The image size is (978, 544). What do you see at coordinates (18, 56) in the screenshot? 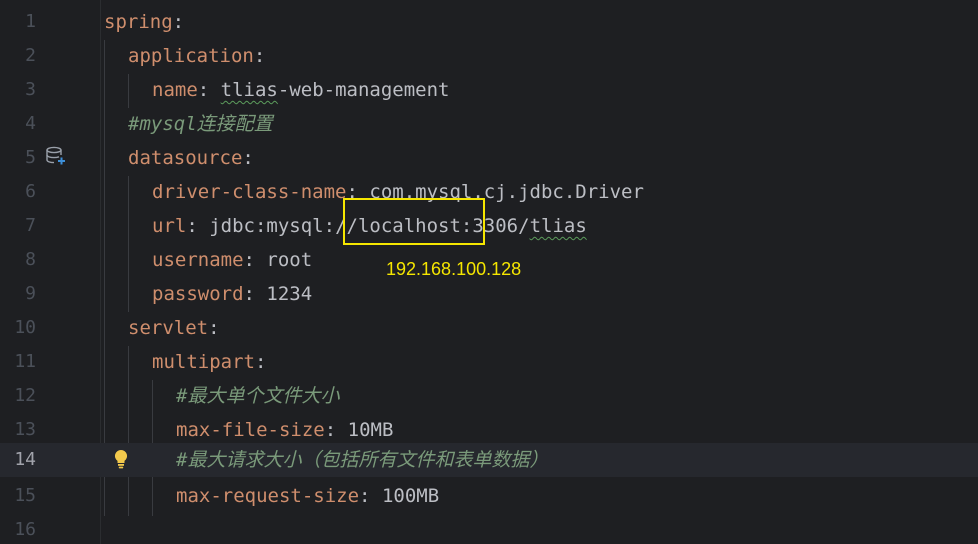
I see `line-number: 2` at bounding box center [18, 56].